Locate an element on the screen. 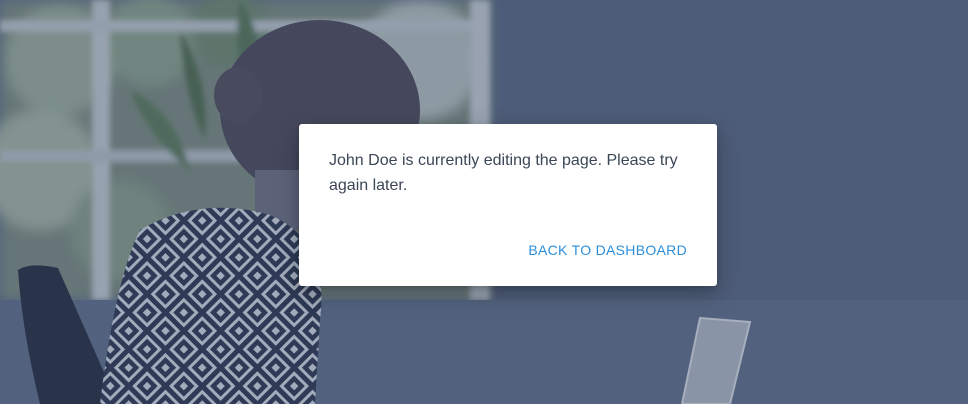 Image resolution: width=968 pixels, height=404 pixels. dialog-actions: BACK TO DASHBOARD is located at coordinates (607, 251).